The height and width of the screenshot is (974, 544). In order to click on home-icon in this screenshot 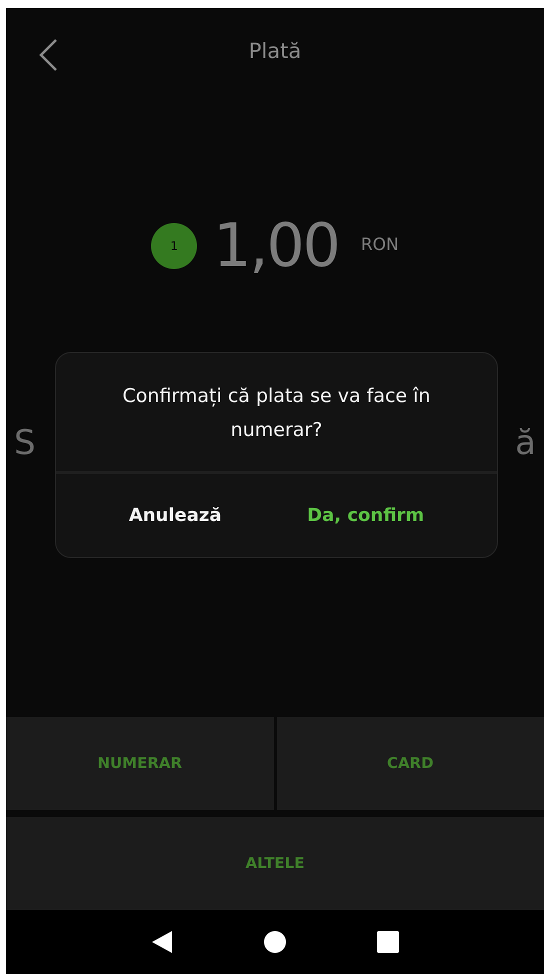, I will do `click(275, 942)`.